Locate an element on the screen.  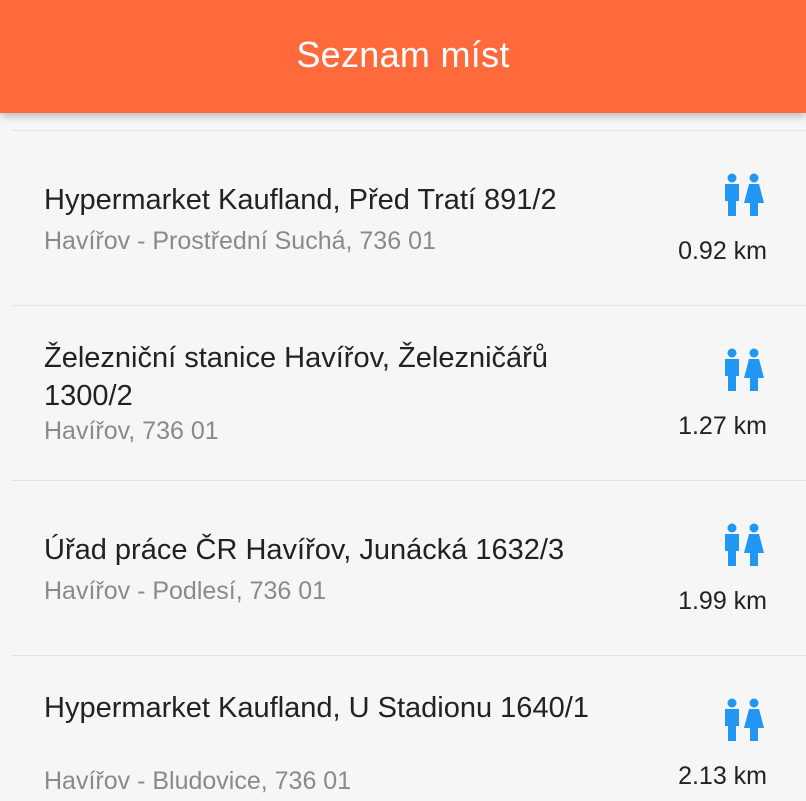
distance-label: 1.27 km is located at coordinates (722, 426).